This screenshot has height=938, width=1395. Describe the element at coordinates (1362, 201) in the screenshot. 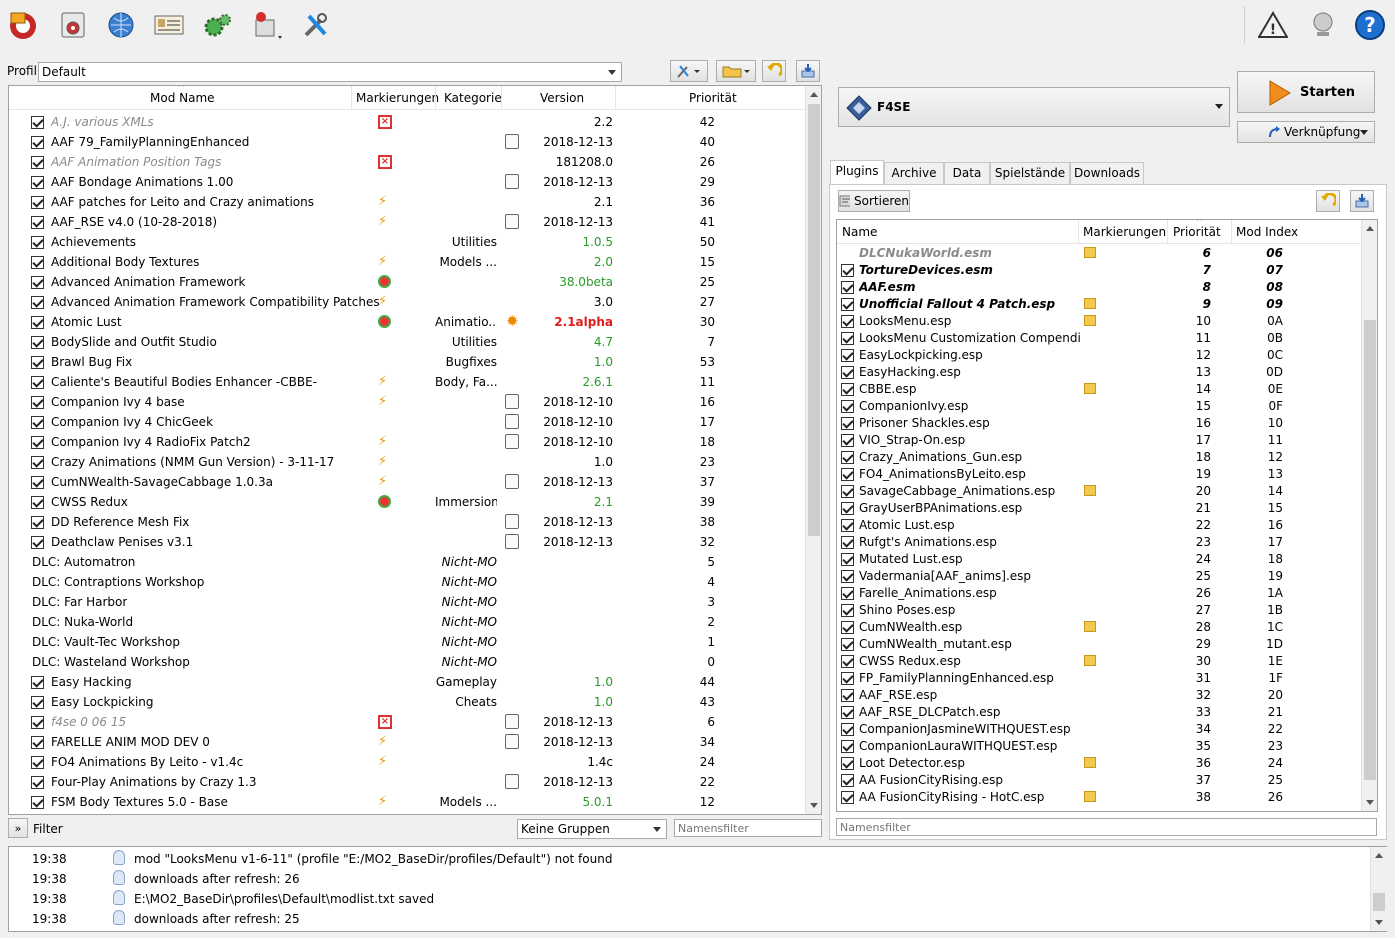

I see `plugins-backup-button` at that location.